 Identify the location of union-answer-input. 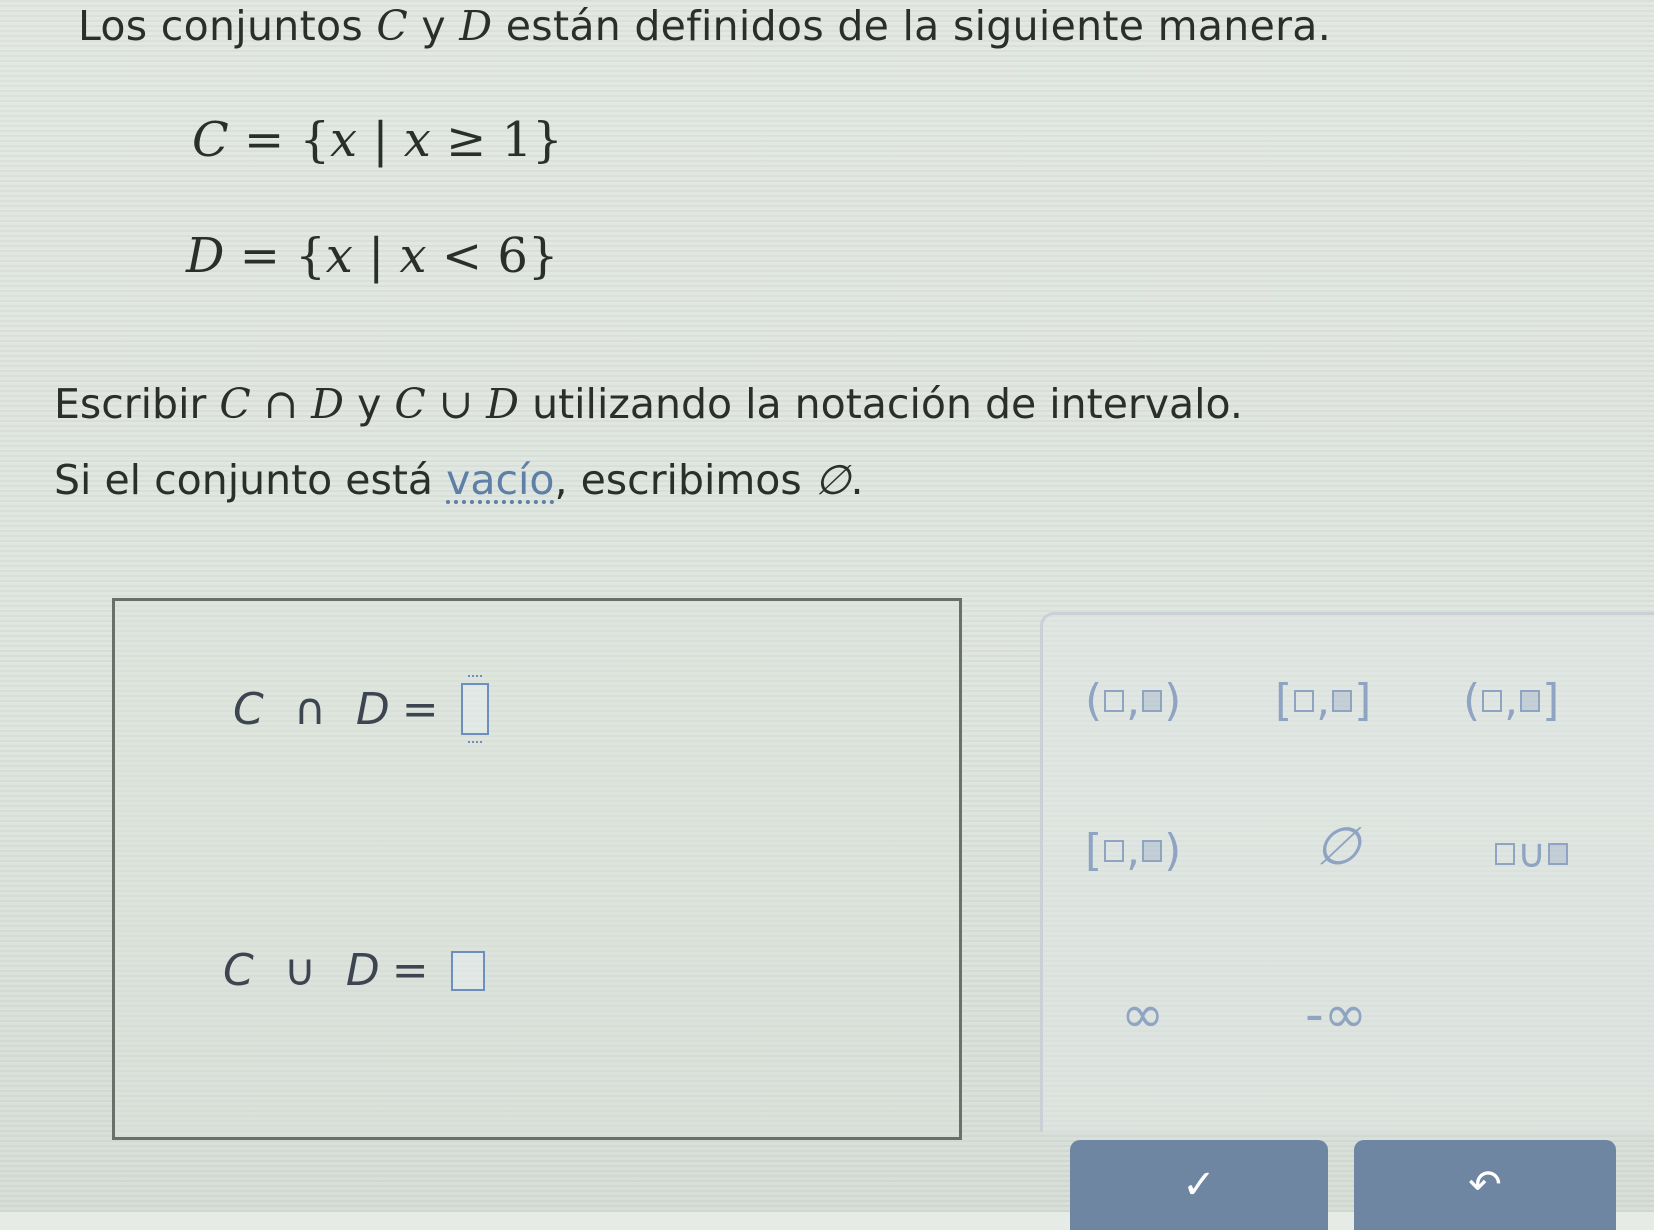
(467, 970).